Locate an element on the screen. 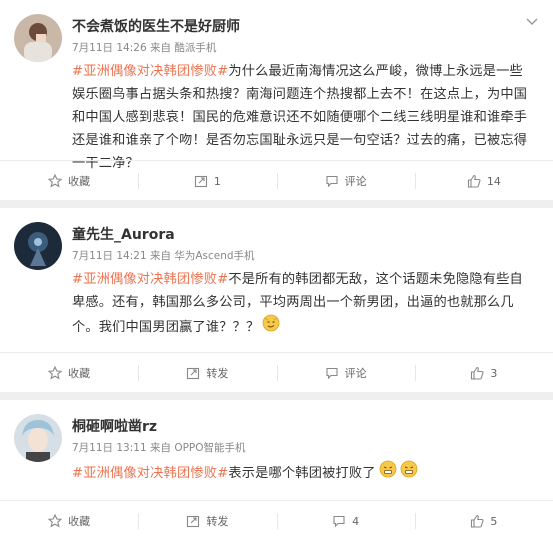  post-body: 表示是哪个韩团被打败了 is located at coordinates (302, 473).